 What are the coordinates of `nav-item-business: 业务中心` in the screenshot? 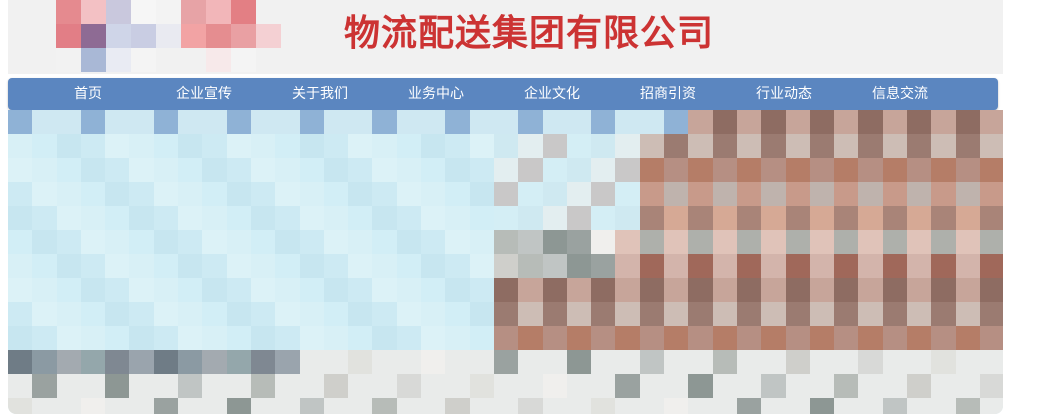 It's located at (436, 94).